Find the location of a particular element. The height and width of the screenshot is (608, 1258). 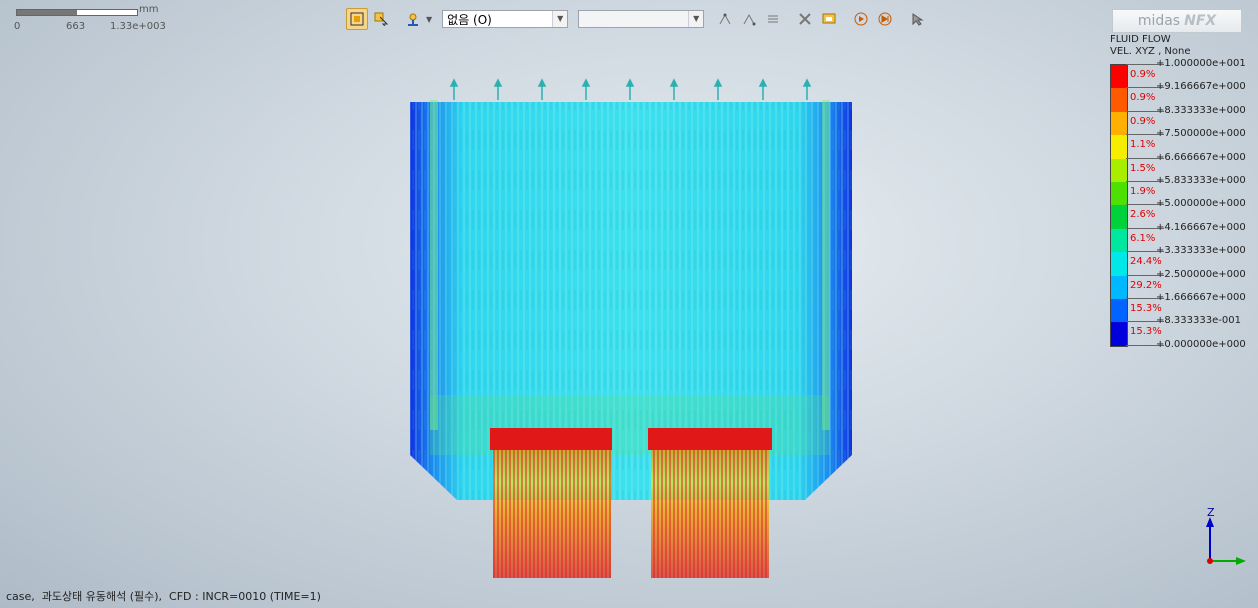

inlet-pipe-right is located at coordinates (710, 503).